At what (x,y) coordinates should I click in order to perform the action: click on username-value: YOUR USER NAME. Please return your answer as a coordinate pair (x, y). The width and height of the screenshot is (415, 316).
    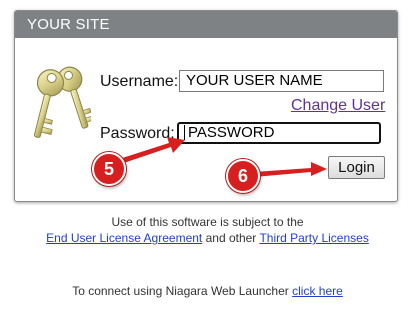
    Looking at the image, I should click on (254, 80).